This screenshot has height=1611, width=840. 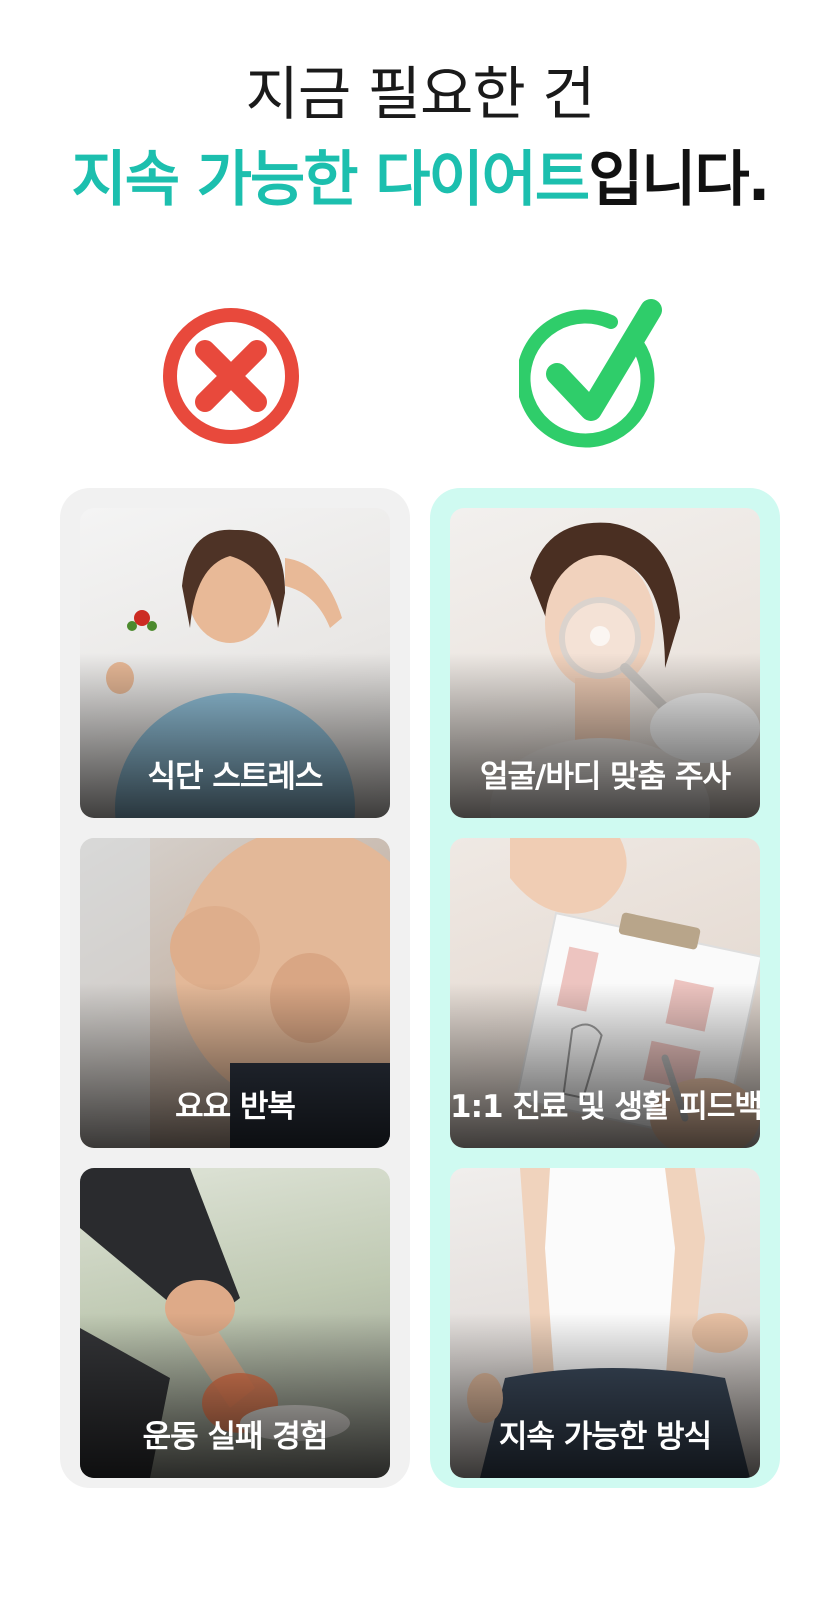 I want to click on checkmark-circle-icon, so click(x=590, y=373).